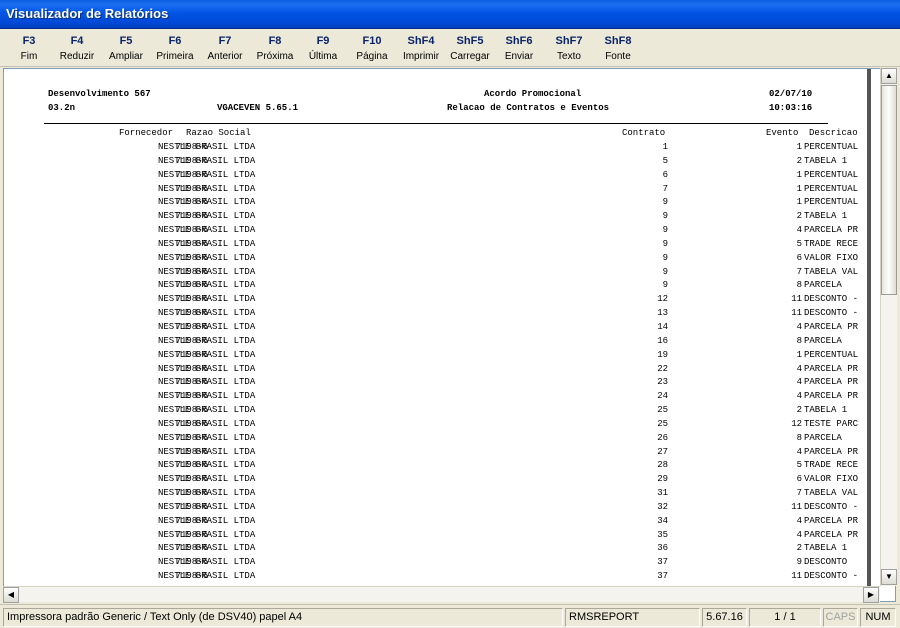 This screenshot has height=628, width=900. I want to click on report-company: Desenvolvimento 567, so click(99, 94).